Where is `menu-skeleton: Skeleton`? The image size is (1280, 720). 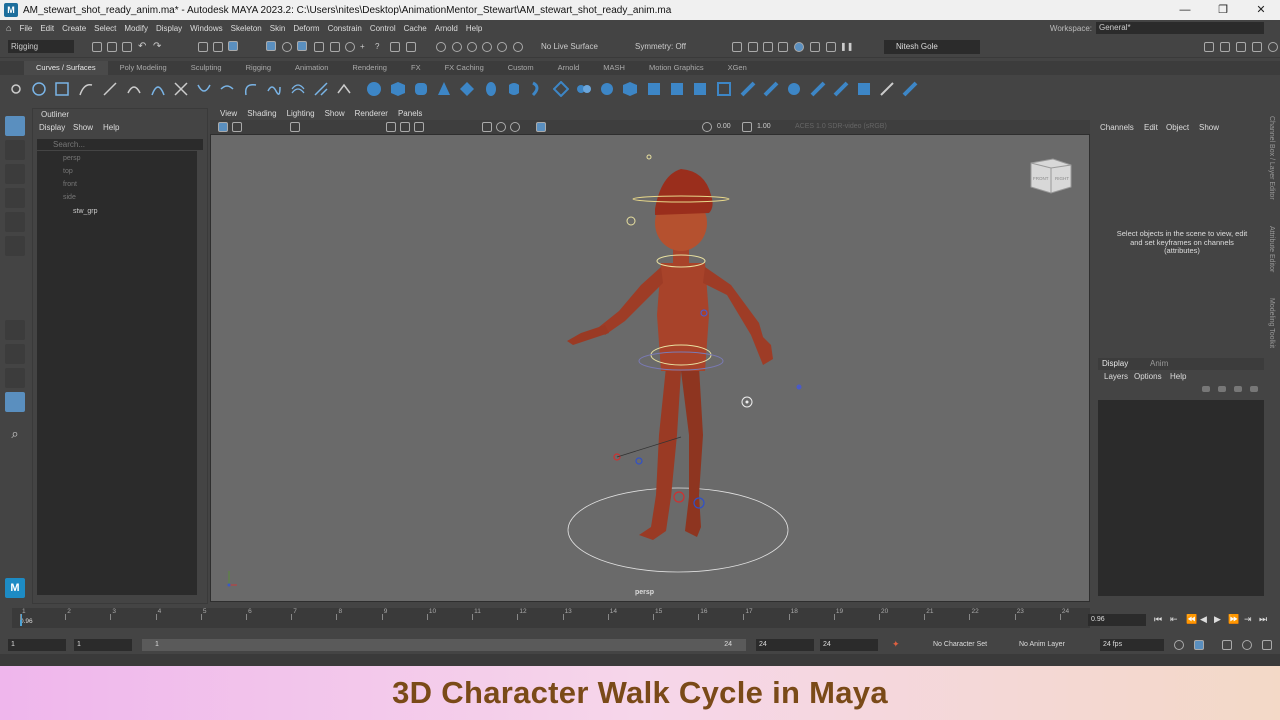 menu-skeleton: Skeleton is located at coordinates (246, 28).